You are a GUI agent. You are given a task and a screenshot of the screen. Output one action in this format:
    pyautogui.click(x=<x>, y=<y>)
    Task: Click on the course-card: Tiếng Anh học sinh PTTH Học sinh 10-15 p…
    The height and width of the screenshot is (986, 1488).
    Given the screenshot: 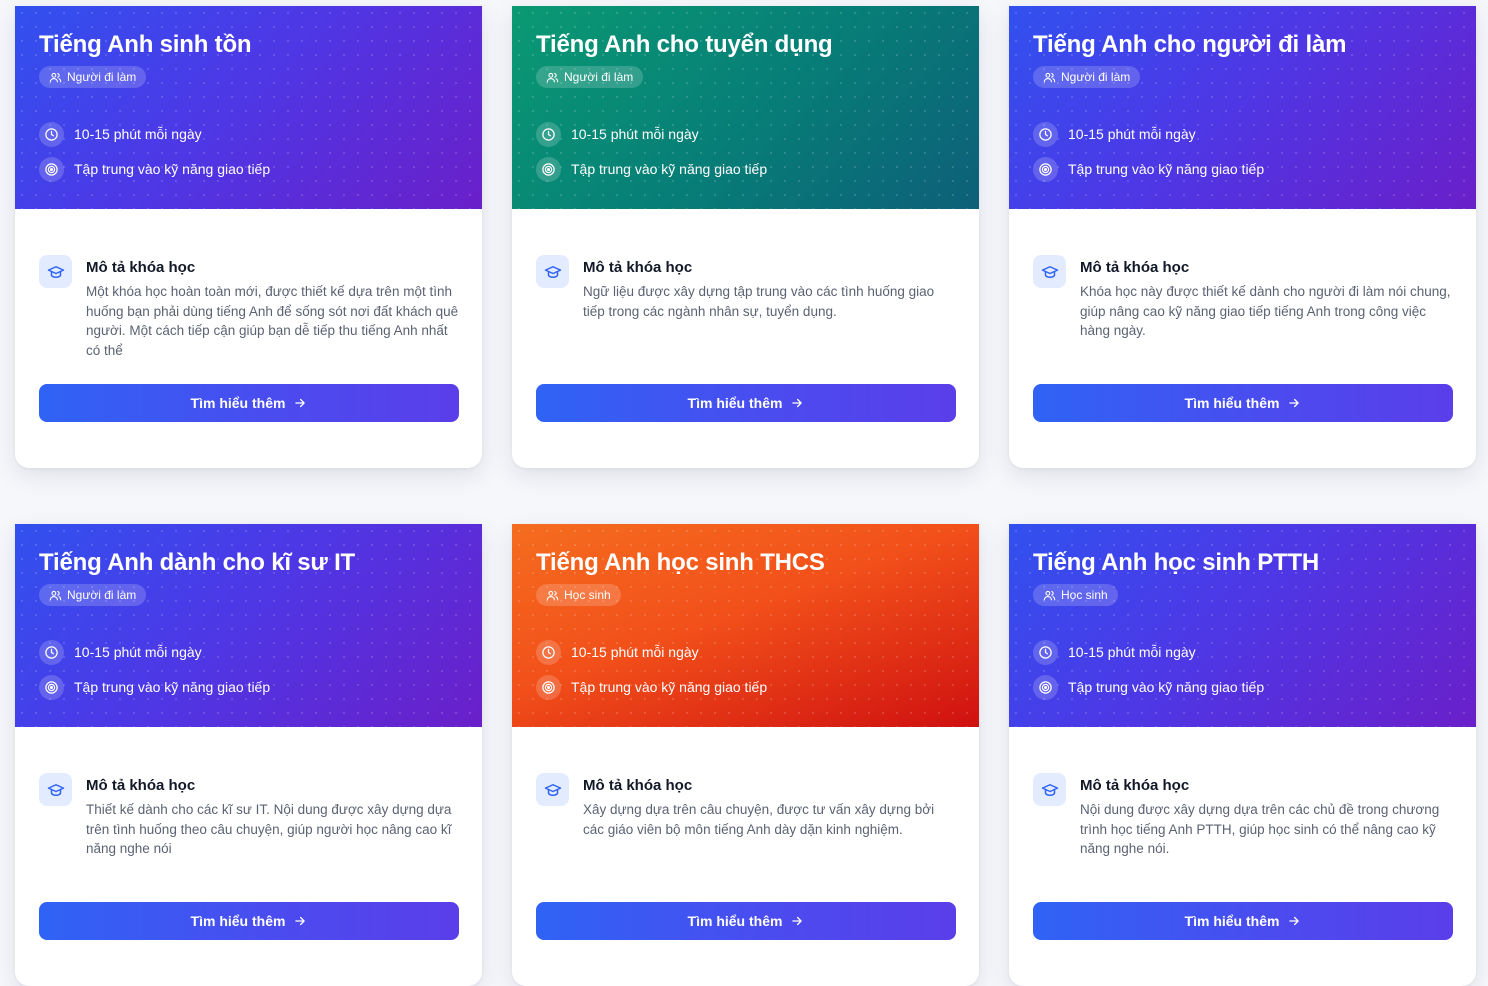 What is the action you would take?
    pyautogui.click(x=1242, y=755)
    